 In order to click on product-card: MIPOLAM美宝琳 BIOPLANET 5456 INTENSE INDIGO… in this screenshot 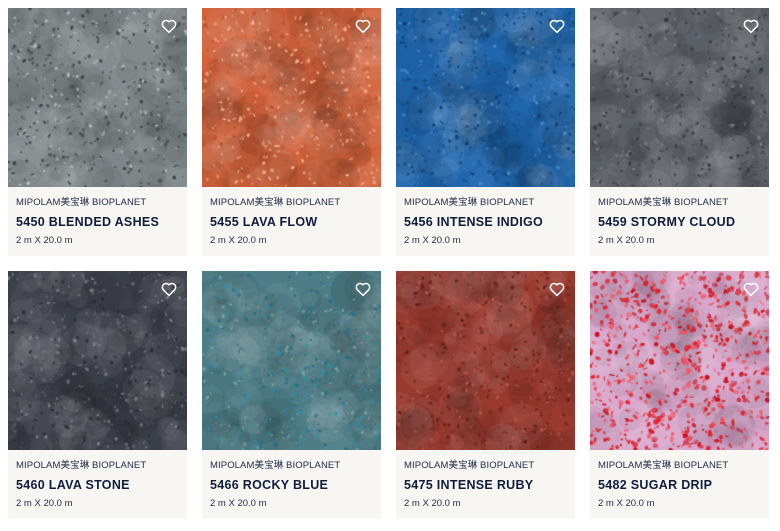, I will do `click(485, 132)`.